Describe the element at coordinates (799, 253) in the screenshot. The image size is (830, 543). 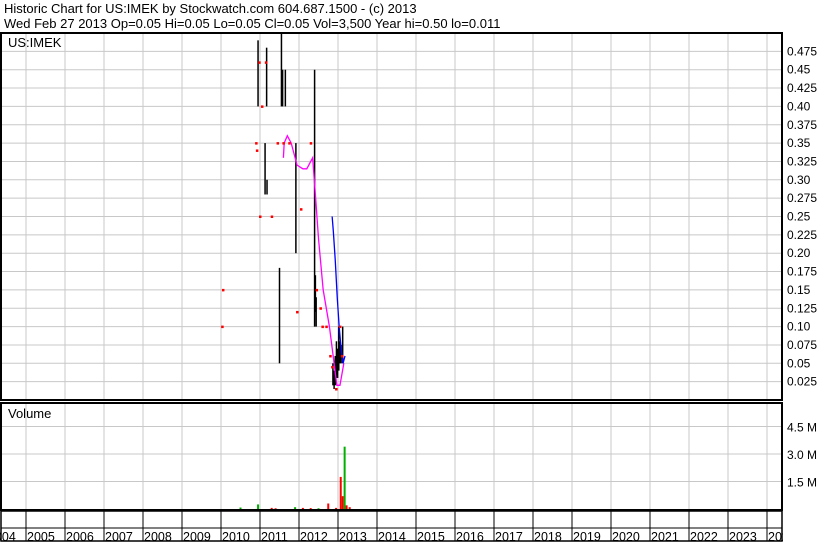
I see `price-tick-label: 0.20` at that location.